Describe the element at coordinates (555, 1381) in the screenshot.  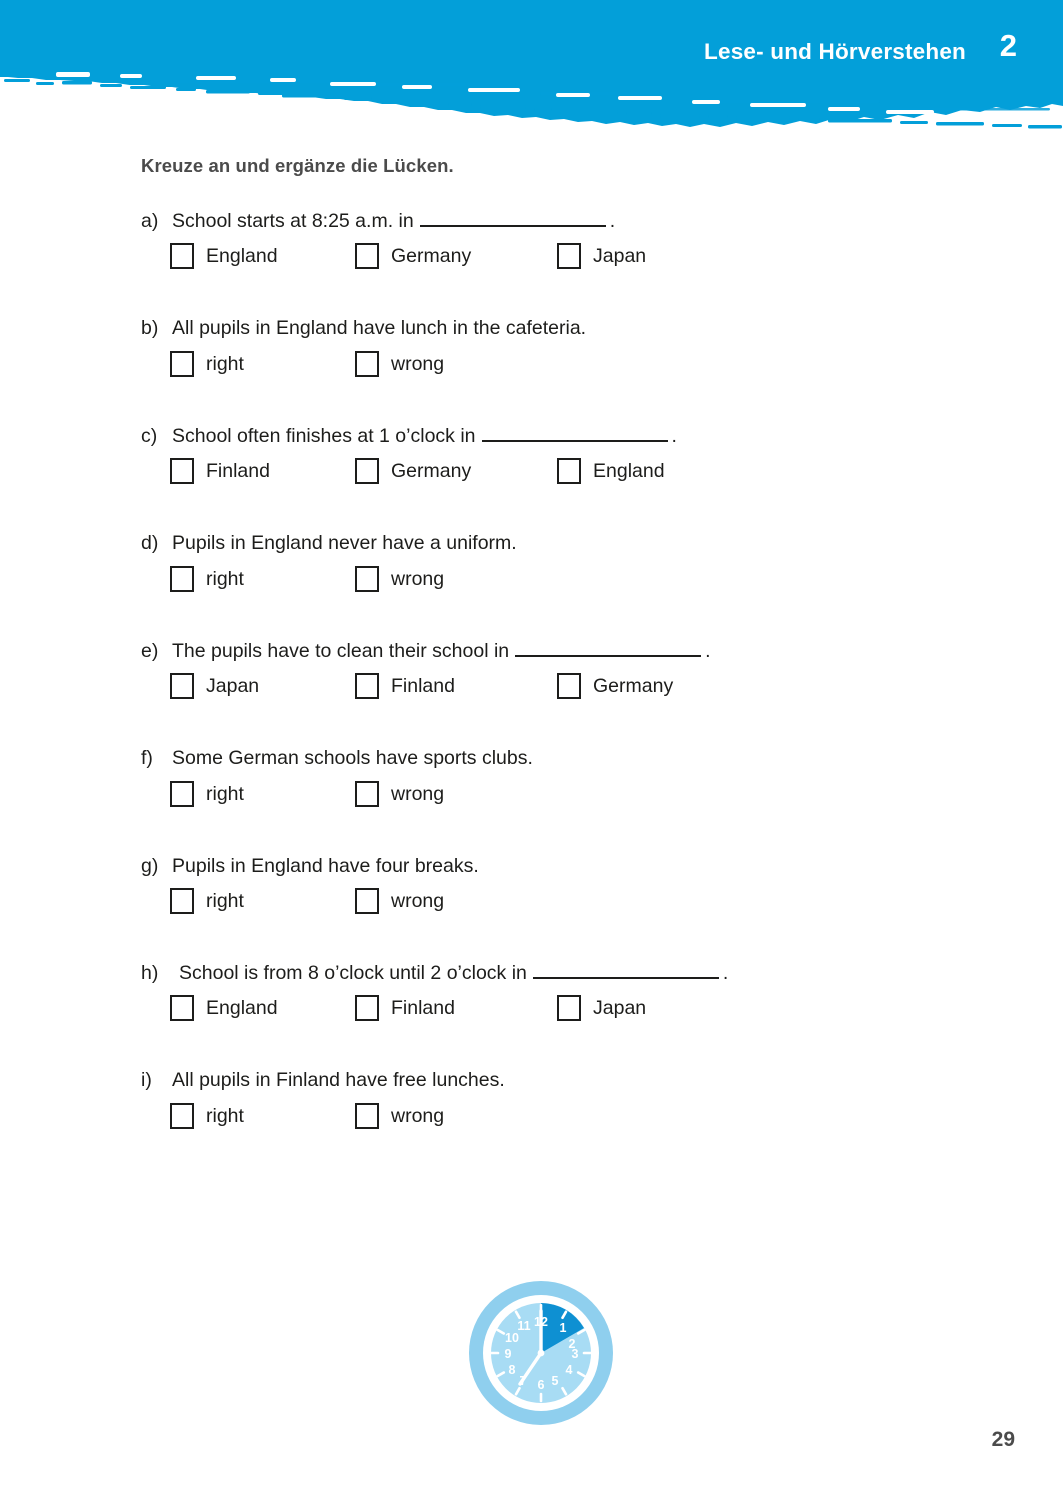
I see `svg-text: 5` at that location.